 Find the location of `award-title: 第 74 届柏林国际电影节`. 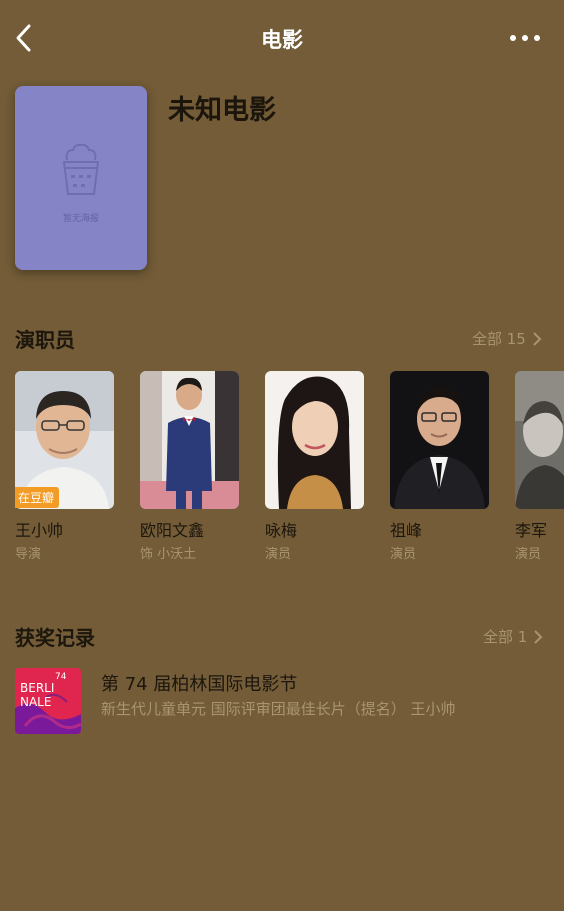

award-title: 第 74 届柏林国际电影节 is located at coordinates (199, 684).